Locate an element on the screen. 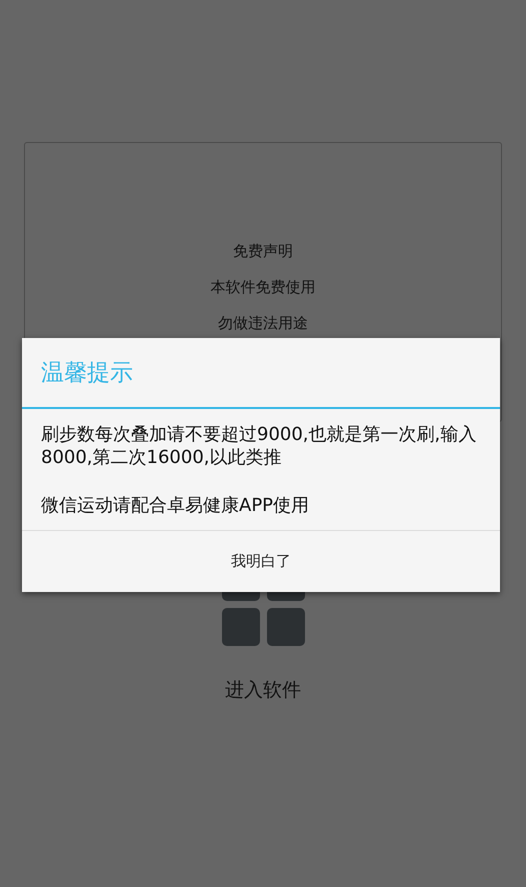 The image size is (526, 887). dialog-title: 温馨提示 is located at coordinates (87, 372).